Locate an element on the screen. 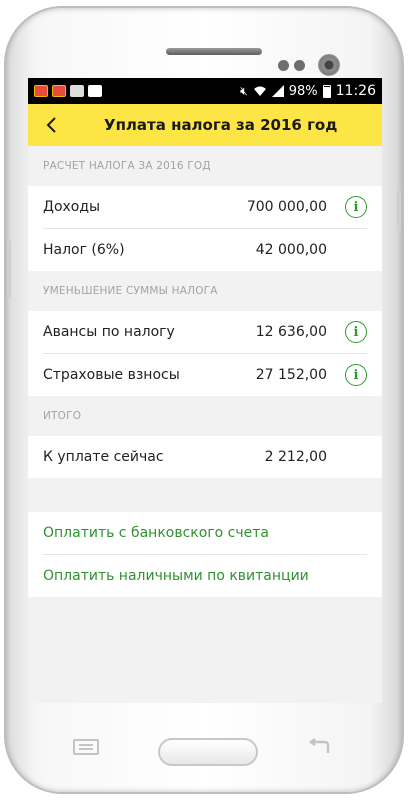 The image size is (410, 800). back-arrow-icon is located at coordinates (51, 125).